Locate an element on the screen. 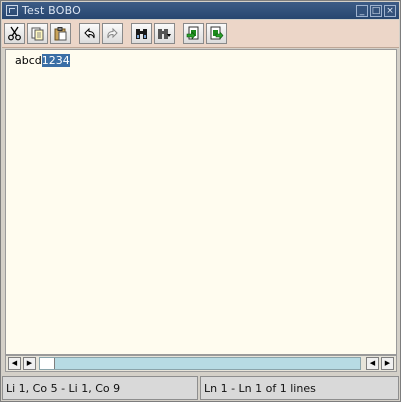 This screenshot has width=401, height=402. undo-button is located at coordinates (89, 33).